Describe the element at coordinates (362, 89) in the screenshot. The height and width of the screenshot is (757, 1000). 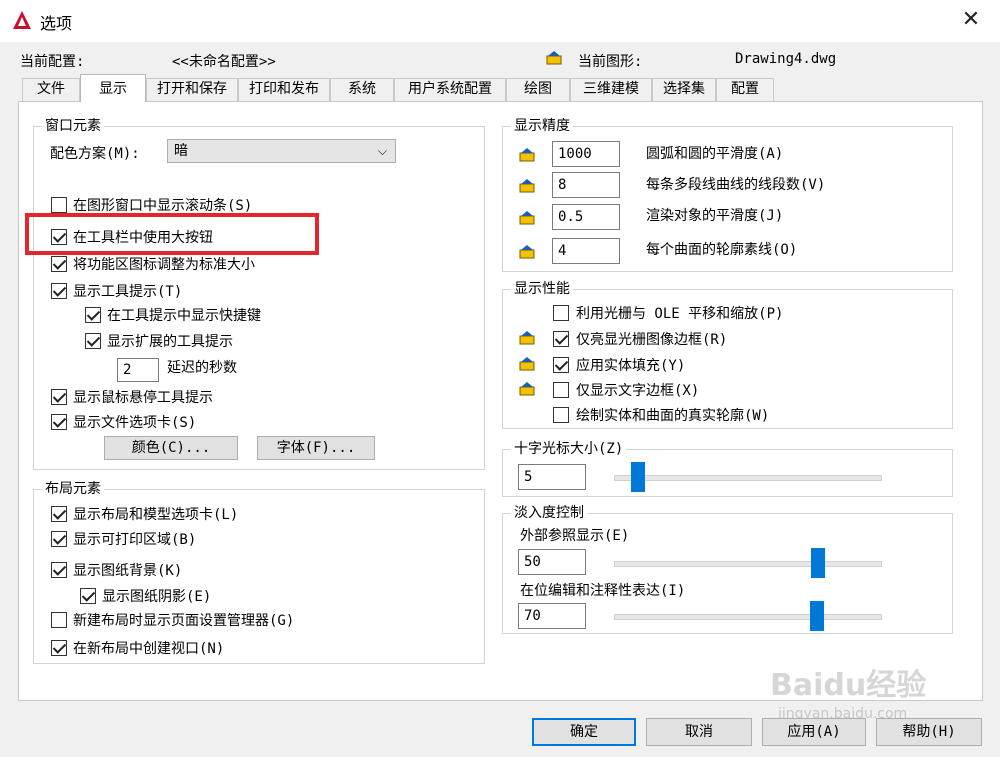
I see `tab-system: 系统` at that location.